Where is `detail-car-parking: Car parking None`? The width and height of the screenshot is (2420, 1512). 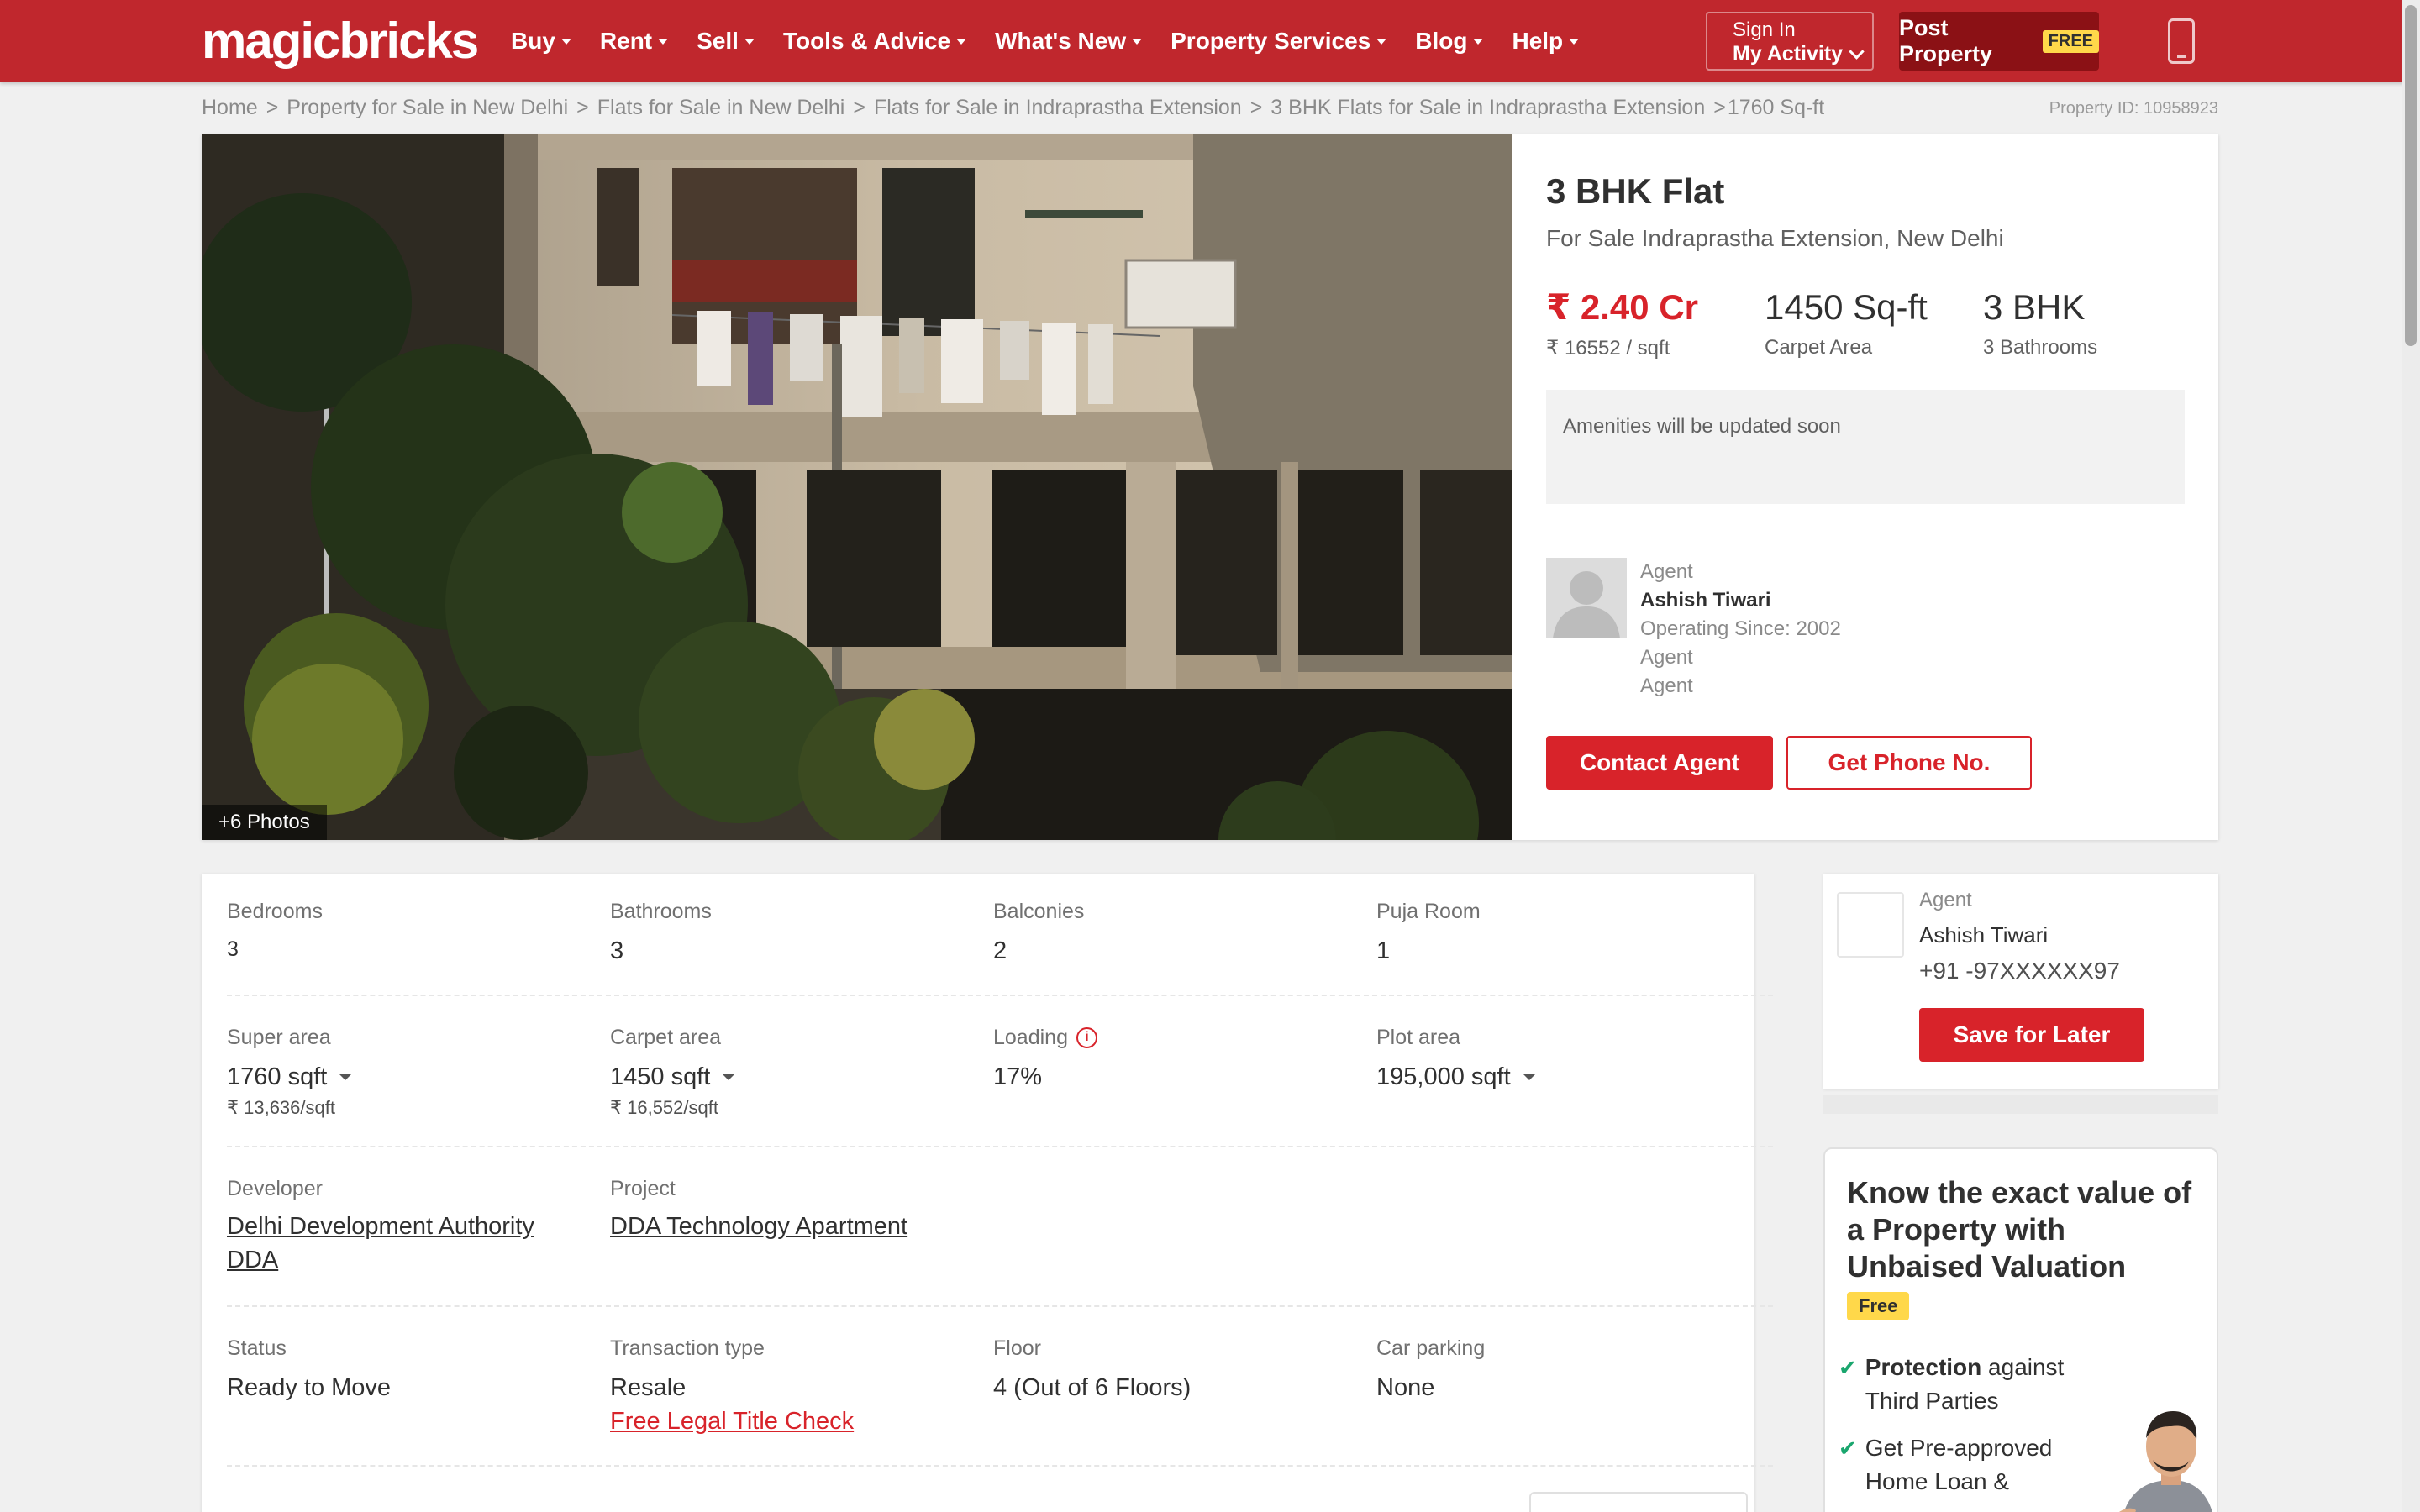 detail-car-parking: Car parking None is located at coordinates (1561, 1370).